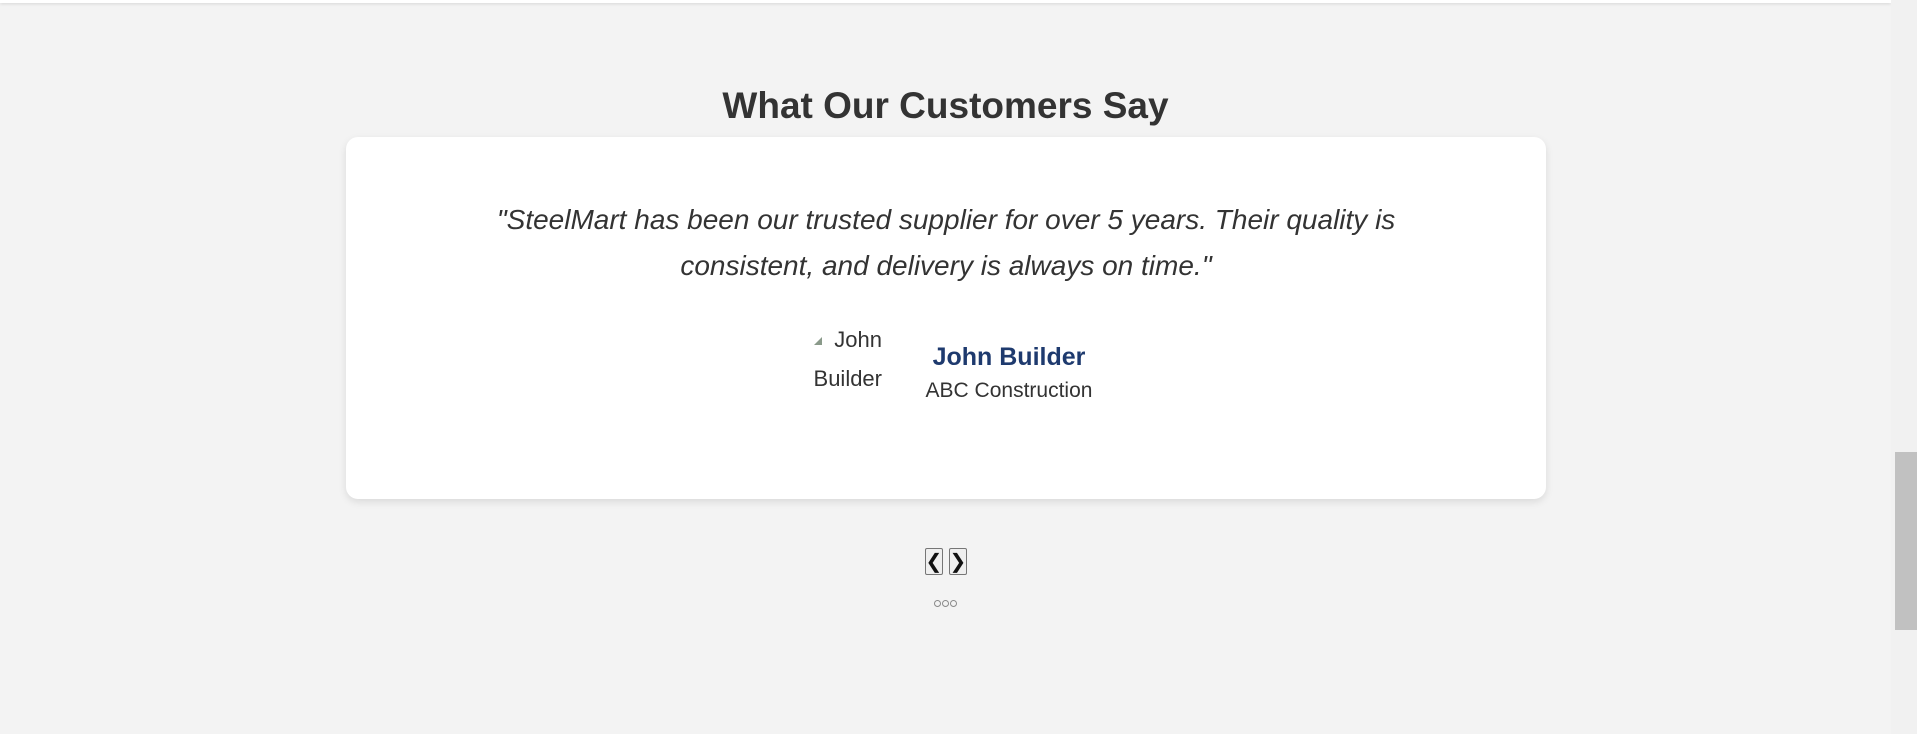  I want to click on carousel-dots, so click(945, 603).